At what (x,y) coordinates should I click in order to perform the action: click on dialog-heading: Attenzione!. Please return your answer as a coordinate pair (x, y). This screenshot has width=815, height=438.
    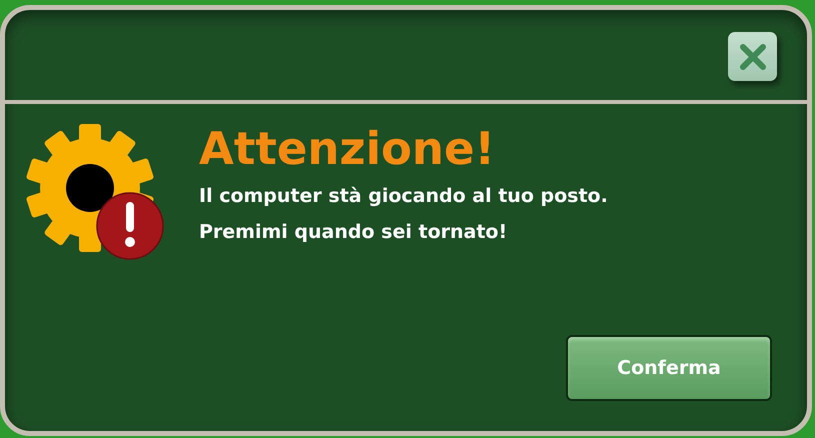
    Looking at the image, I should click on (347, 149).